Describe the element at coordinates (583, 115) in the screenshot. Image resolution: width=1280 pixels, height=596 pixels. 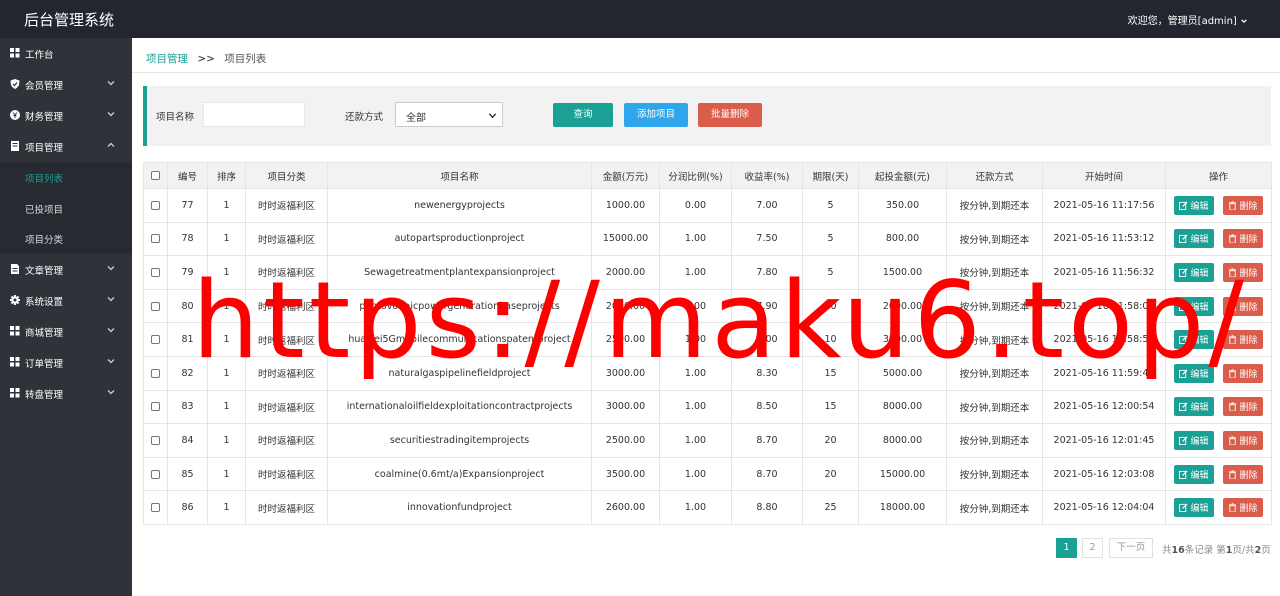
I see `search-button: 查询` at that location.